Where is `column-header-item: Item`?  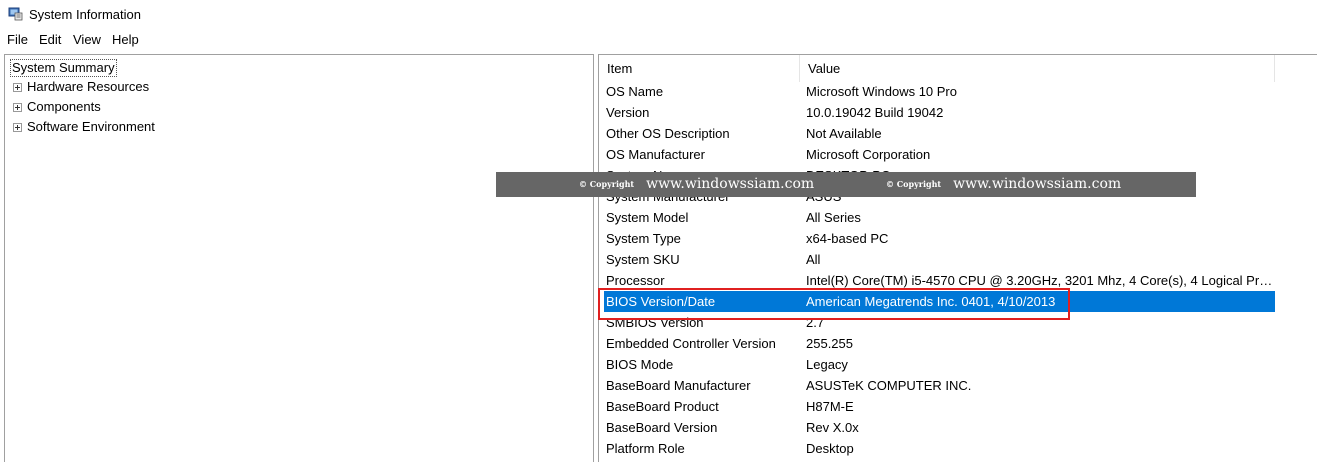
column-header-item: Item is located at coordinates (699, 68).